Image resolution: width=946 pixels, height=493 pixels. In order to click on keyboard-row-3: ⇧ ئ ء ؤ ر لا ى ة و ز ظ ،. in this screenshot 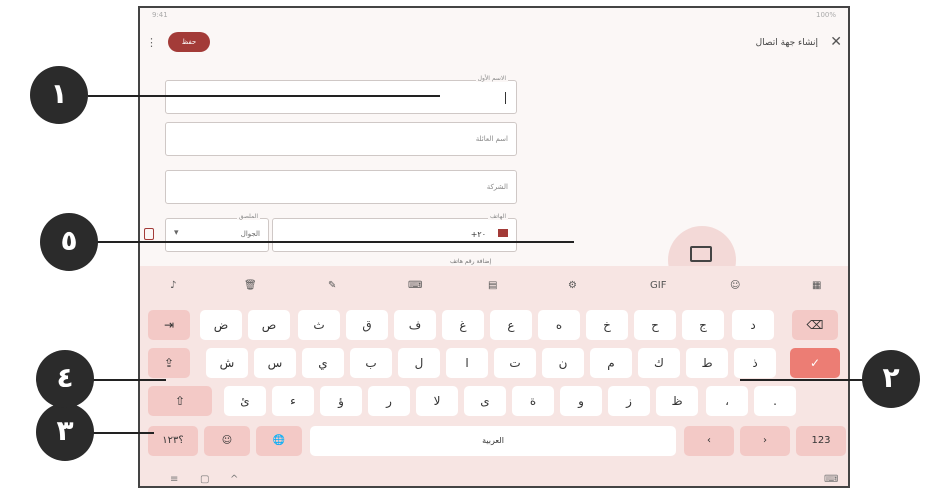, I will do `click(494, 401)`.